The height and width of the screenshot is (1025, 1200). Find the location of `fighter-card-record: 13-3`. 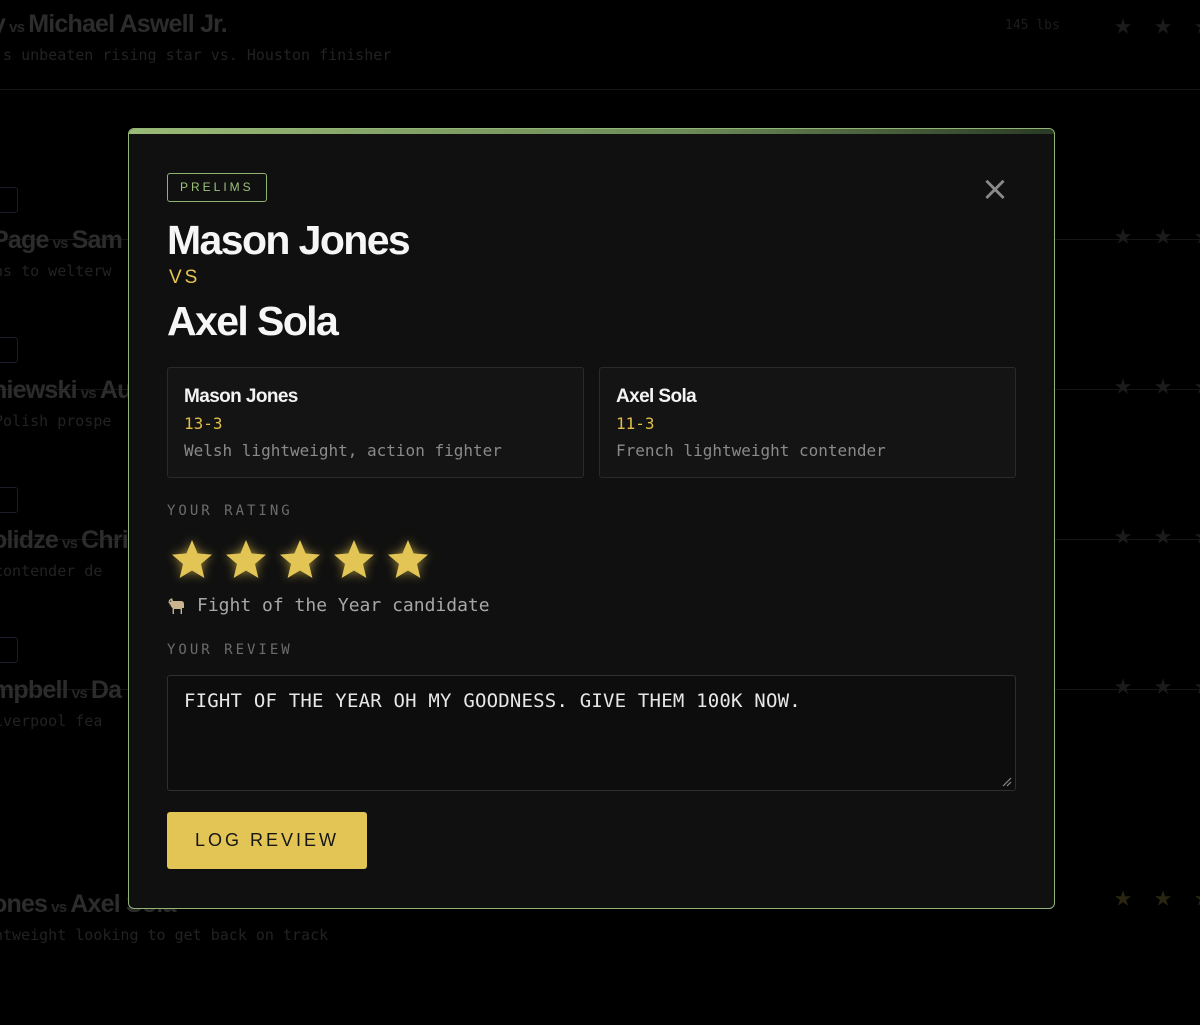

fighter-card-record: 13-3 is located at coordinates (203, 423).